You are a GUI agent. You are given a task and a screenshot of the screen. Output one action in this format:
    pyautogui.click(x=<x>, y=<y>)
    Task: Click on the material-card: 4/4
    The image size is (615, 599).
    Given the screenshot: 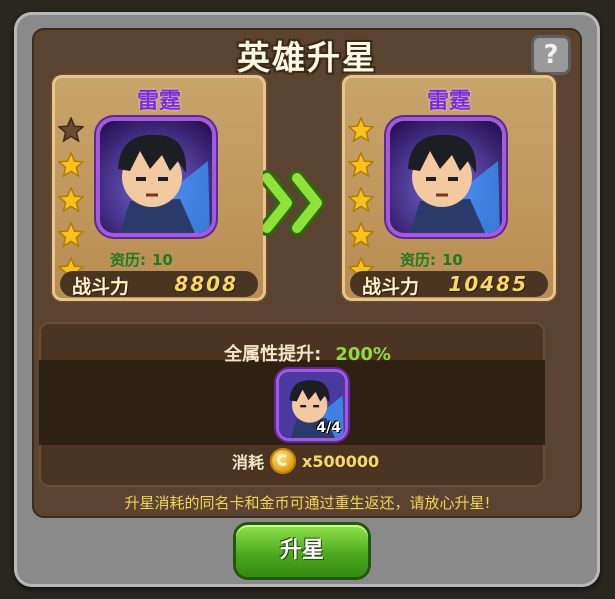 What is the action you would take?
    pyautogui.click(x=312, y=405)
    